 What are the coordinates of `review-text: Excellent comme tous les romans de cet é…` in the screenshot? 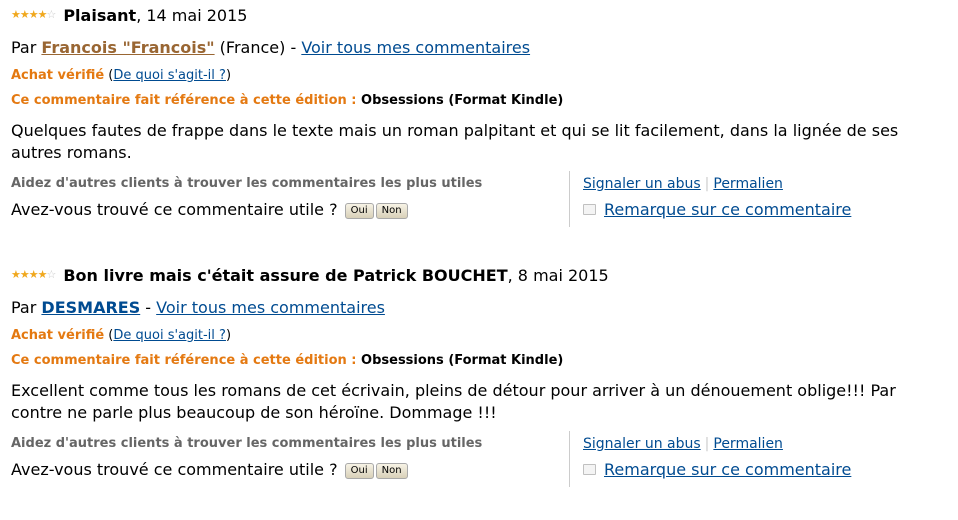 It's located at (453, 401).